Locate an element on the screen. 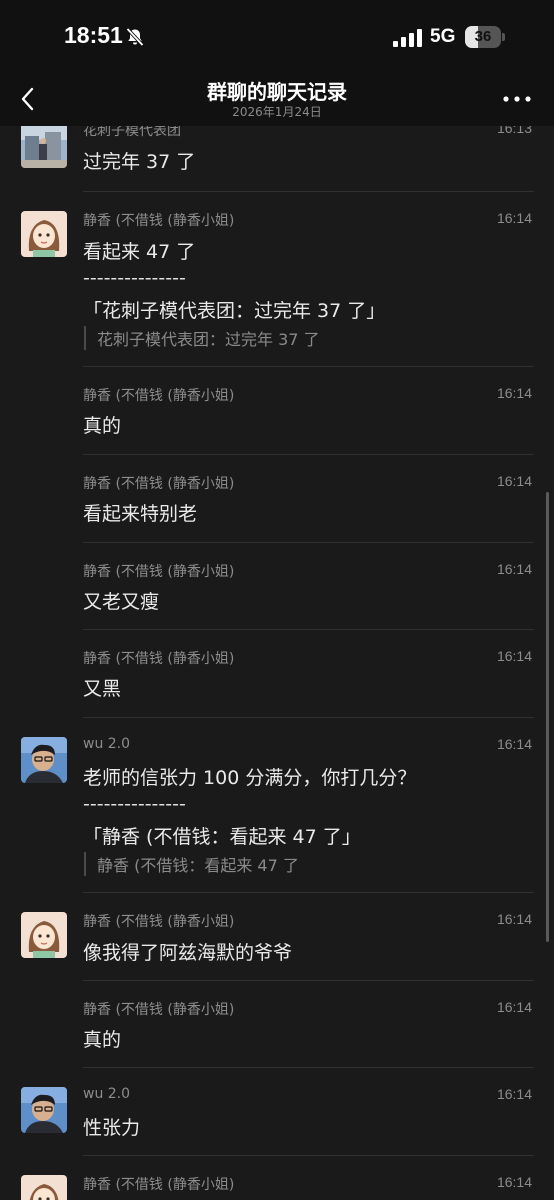 Image resolution: width=554 pixels, height=1200 pixels. chat-message: 花刺子模代表团 16:13 过完年 37 了 is located at coordinates (277, 159).